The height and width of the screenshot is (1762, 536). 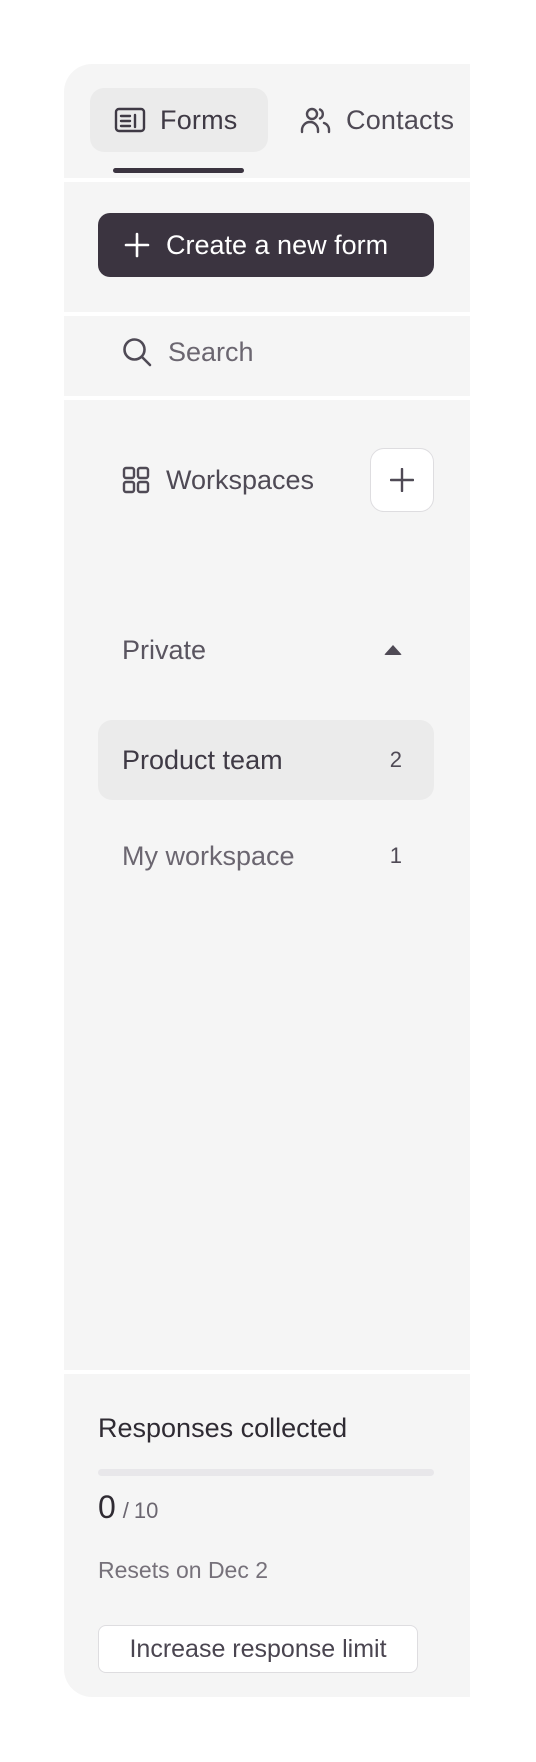 What do you see at coordinates (266, 1472) in the screenshot?
I see `responses-progress-bar` at bounding box center [266, 1472].